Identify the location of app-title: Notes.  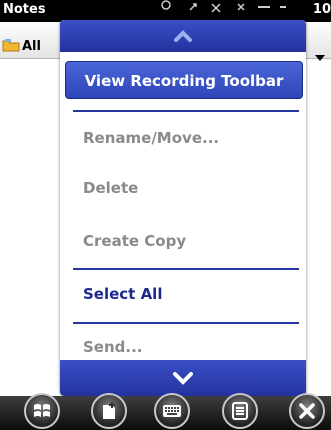
(24, 9).